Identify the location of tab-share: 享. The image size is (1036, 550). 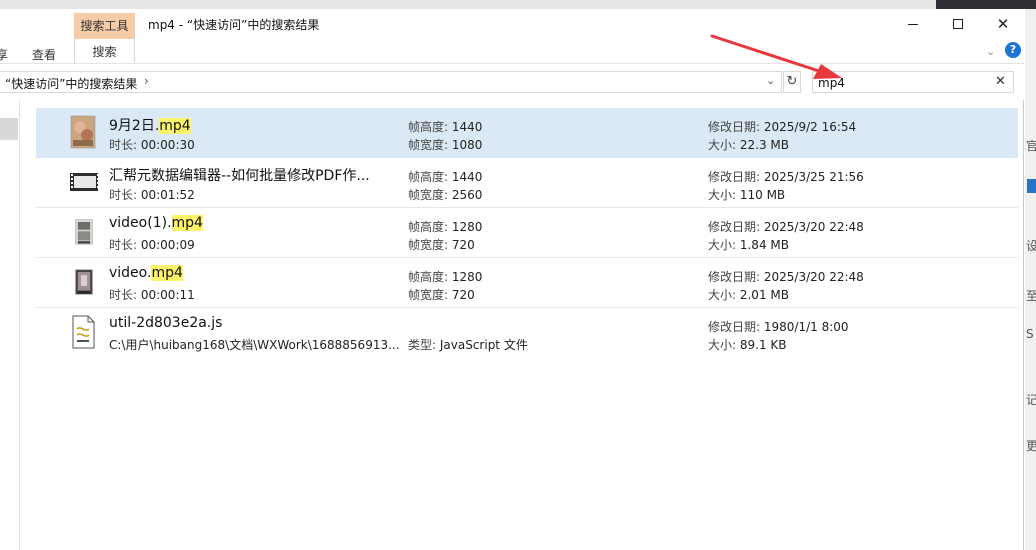
(4, 54).